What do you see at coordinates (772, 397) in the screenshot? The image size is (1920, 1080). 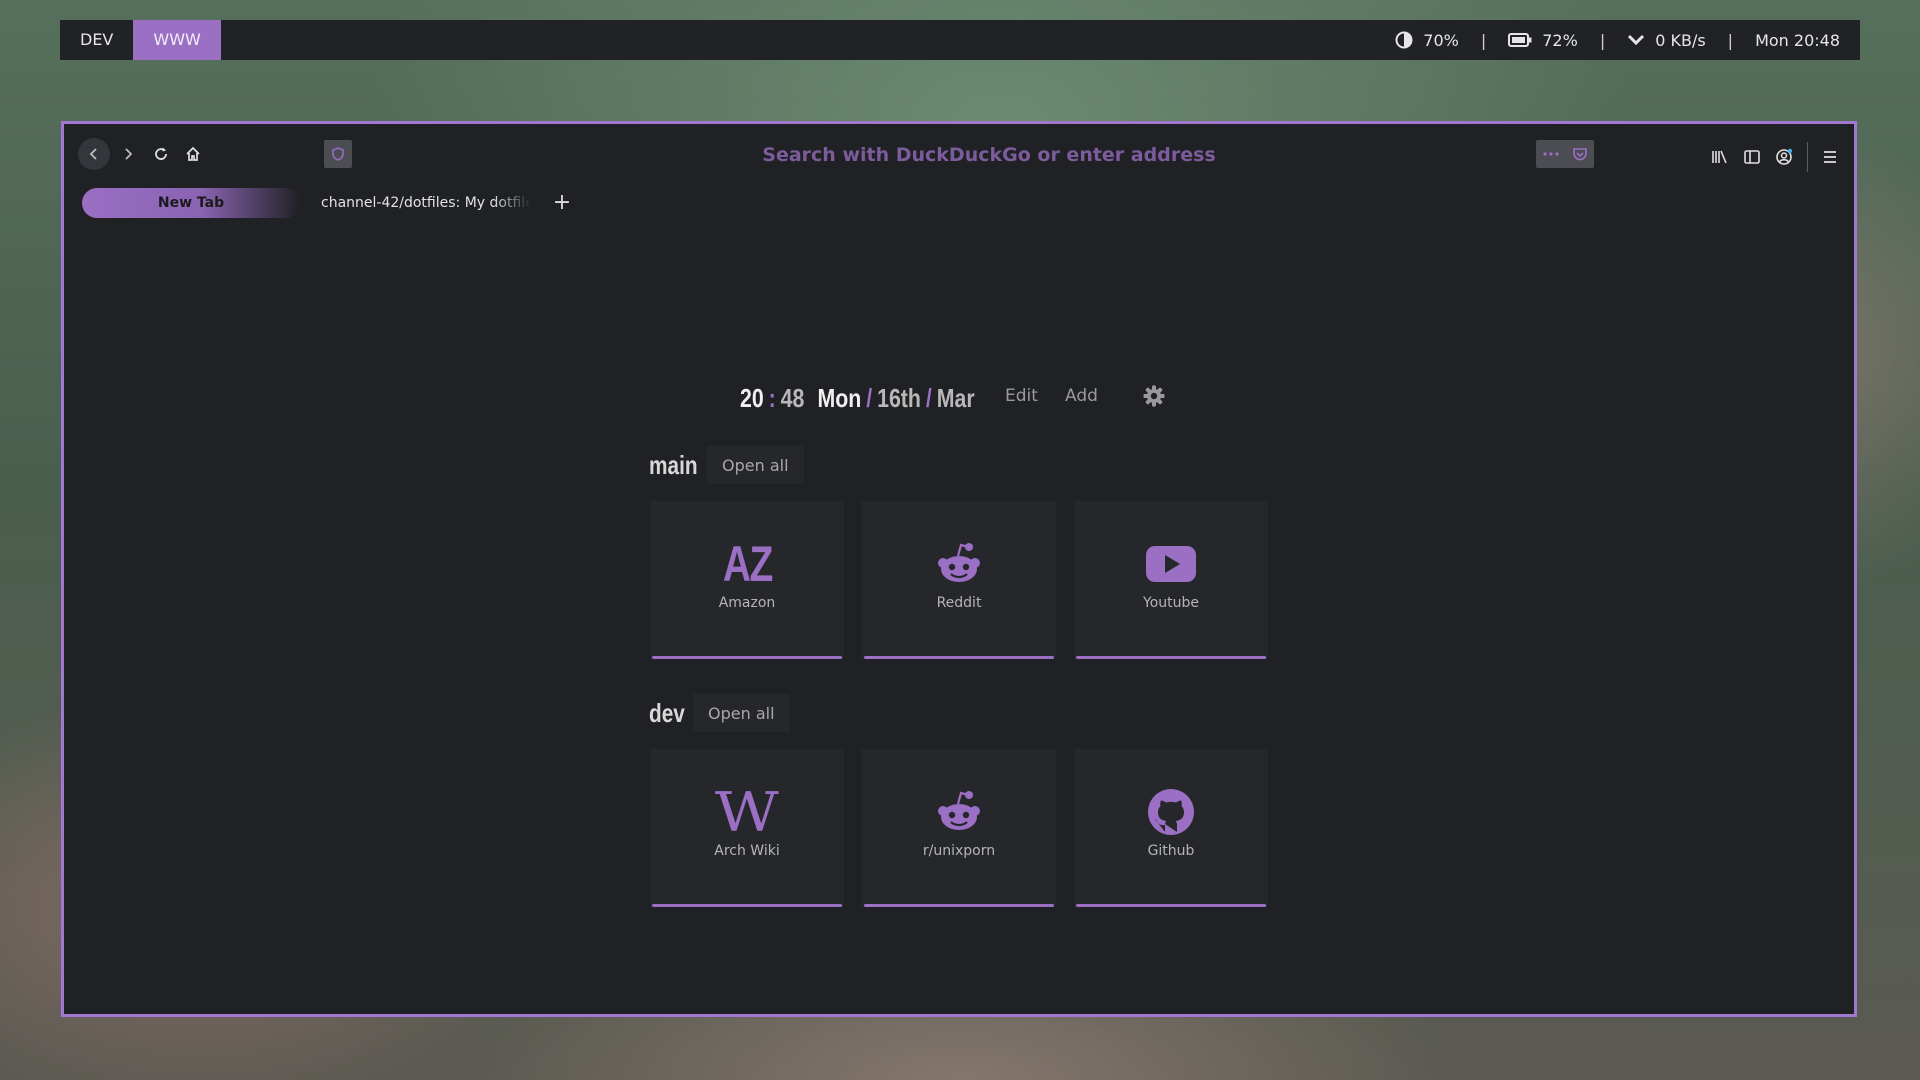 I see `clock-colon: :` at bounding box center [772, 397].